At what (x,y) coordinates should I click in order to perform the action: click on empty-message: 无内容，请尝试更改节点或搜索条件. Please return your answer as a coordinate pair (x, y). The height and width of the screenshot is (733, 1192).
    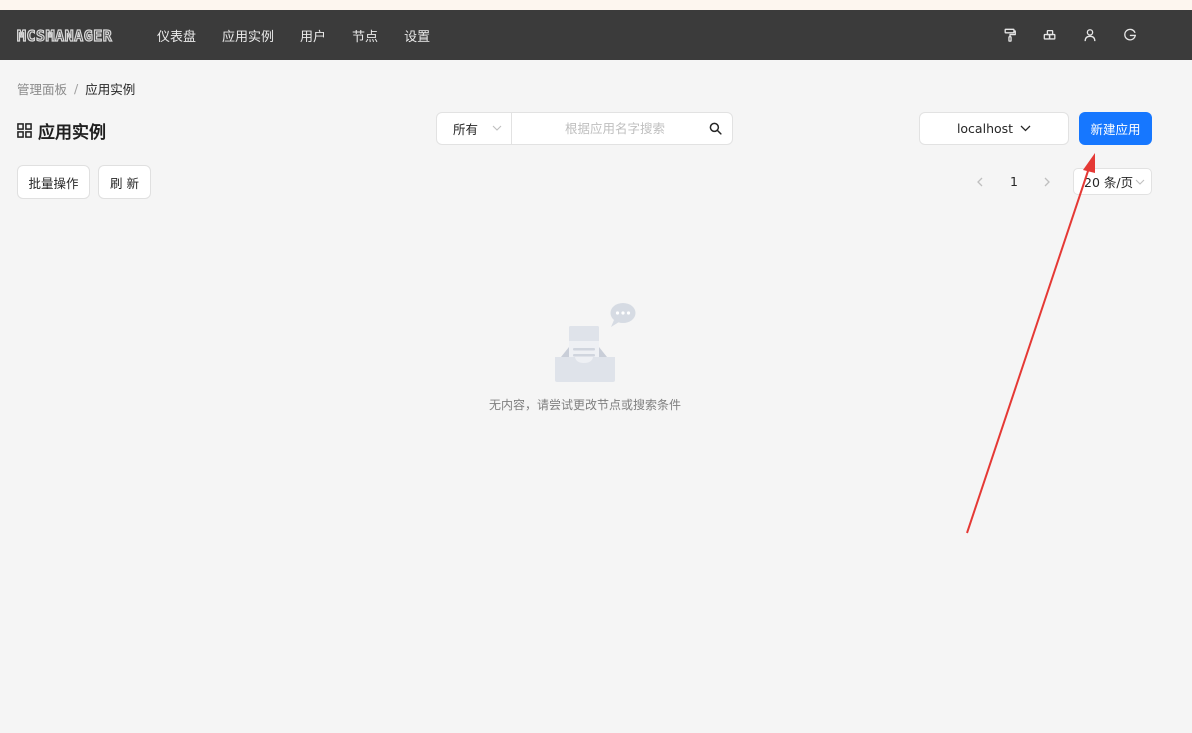
    Looking at the image, I should click on (584, 405).